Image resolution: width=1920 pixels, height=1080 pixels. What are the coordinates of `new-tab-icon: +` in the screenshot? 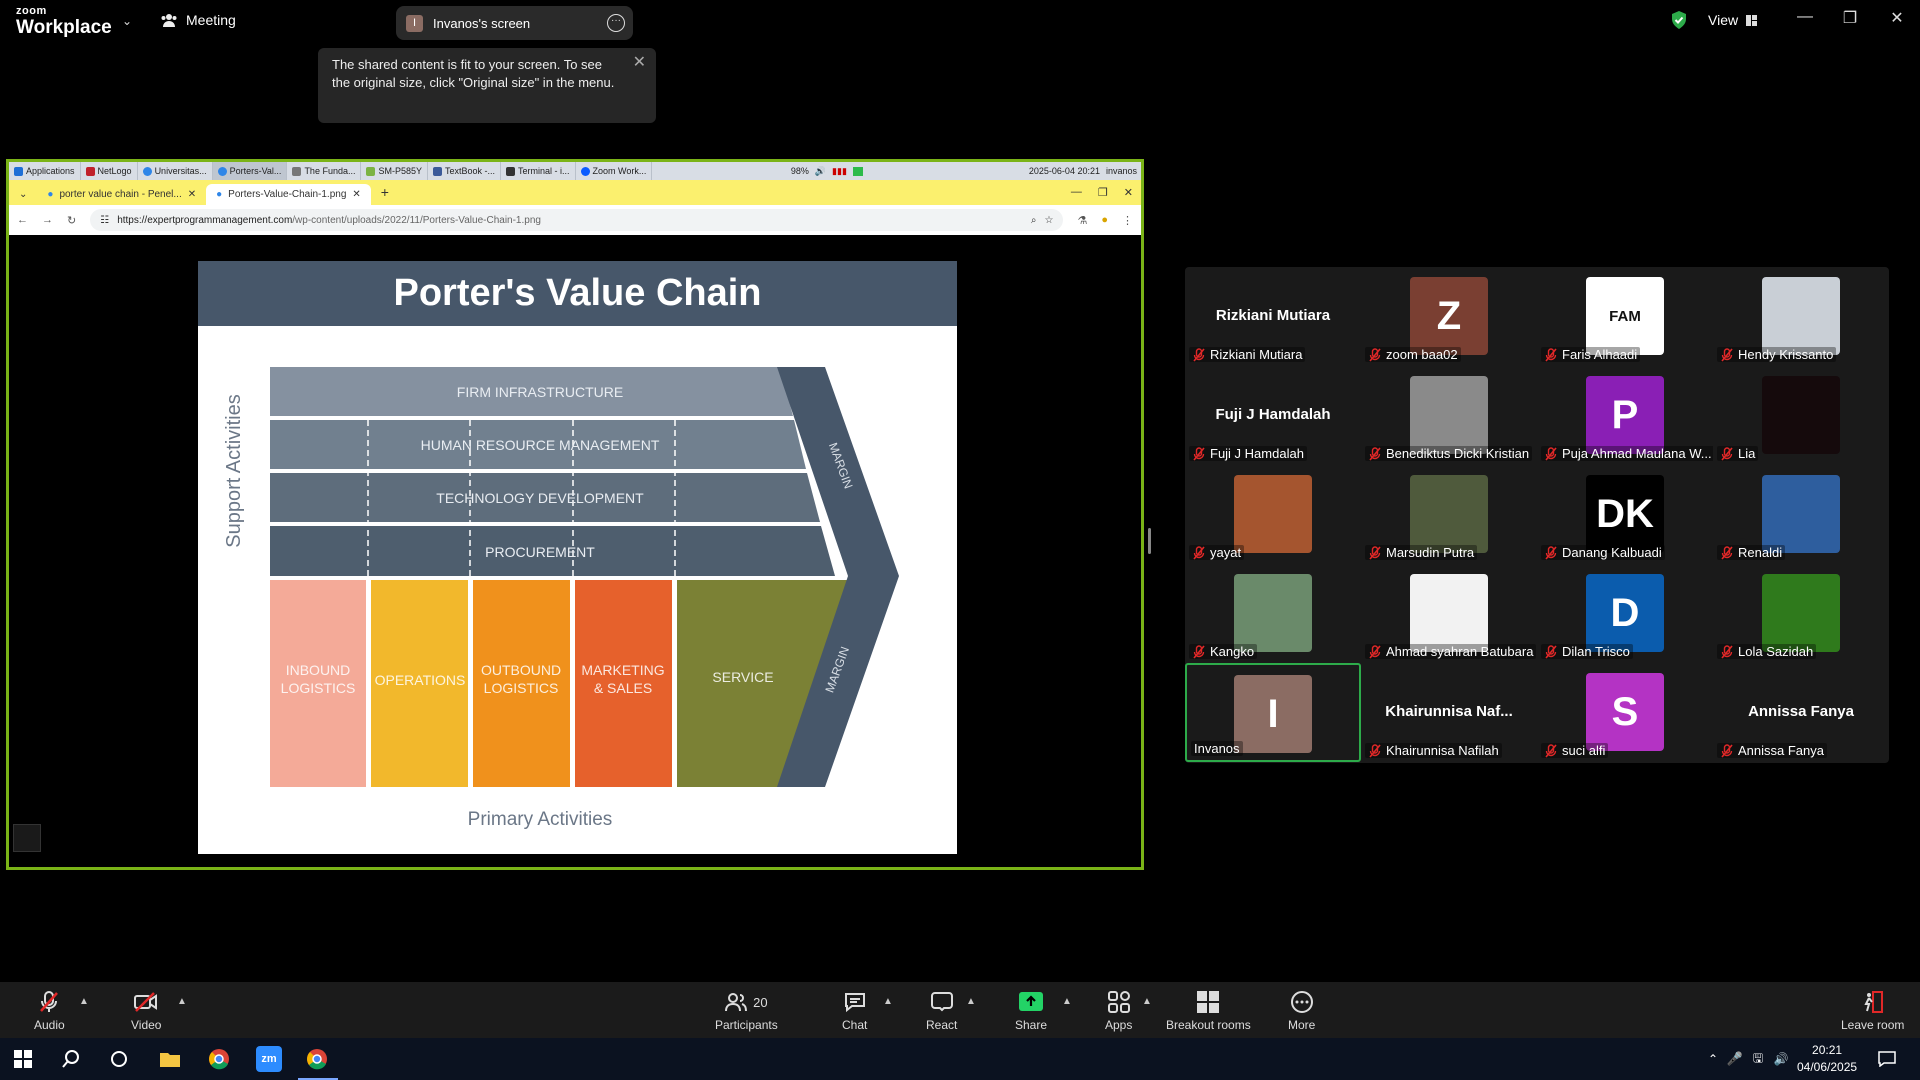 It's located at (385, 194).